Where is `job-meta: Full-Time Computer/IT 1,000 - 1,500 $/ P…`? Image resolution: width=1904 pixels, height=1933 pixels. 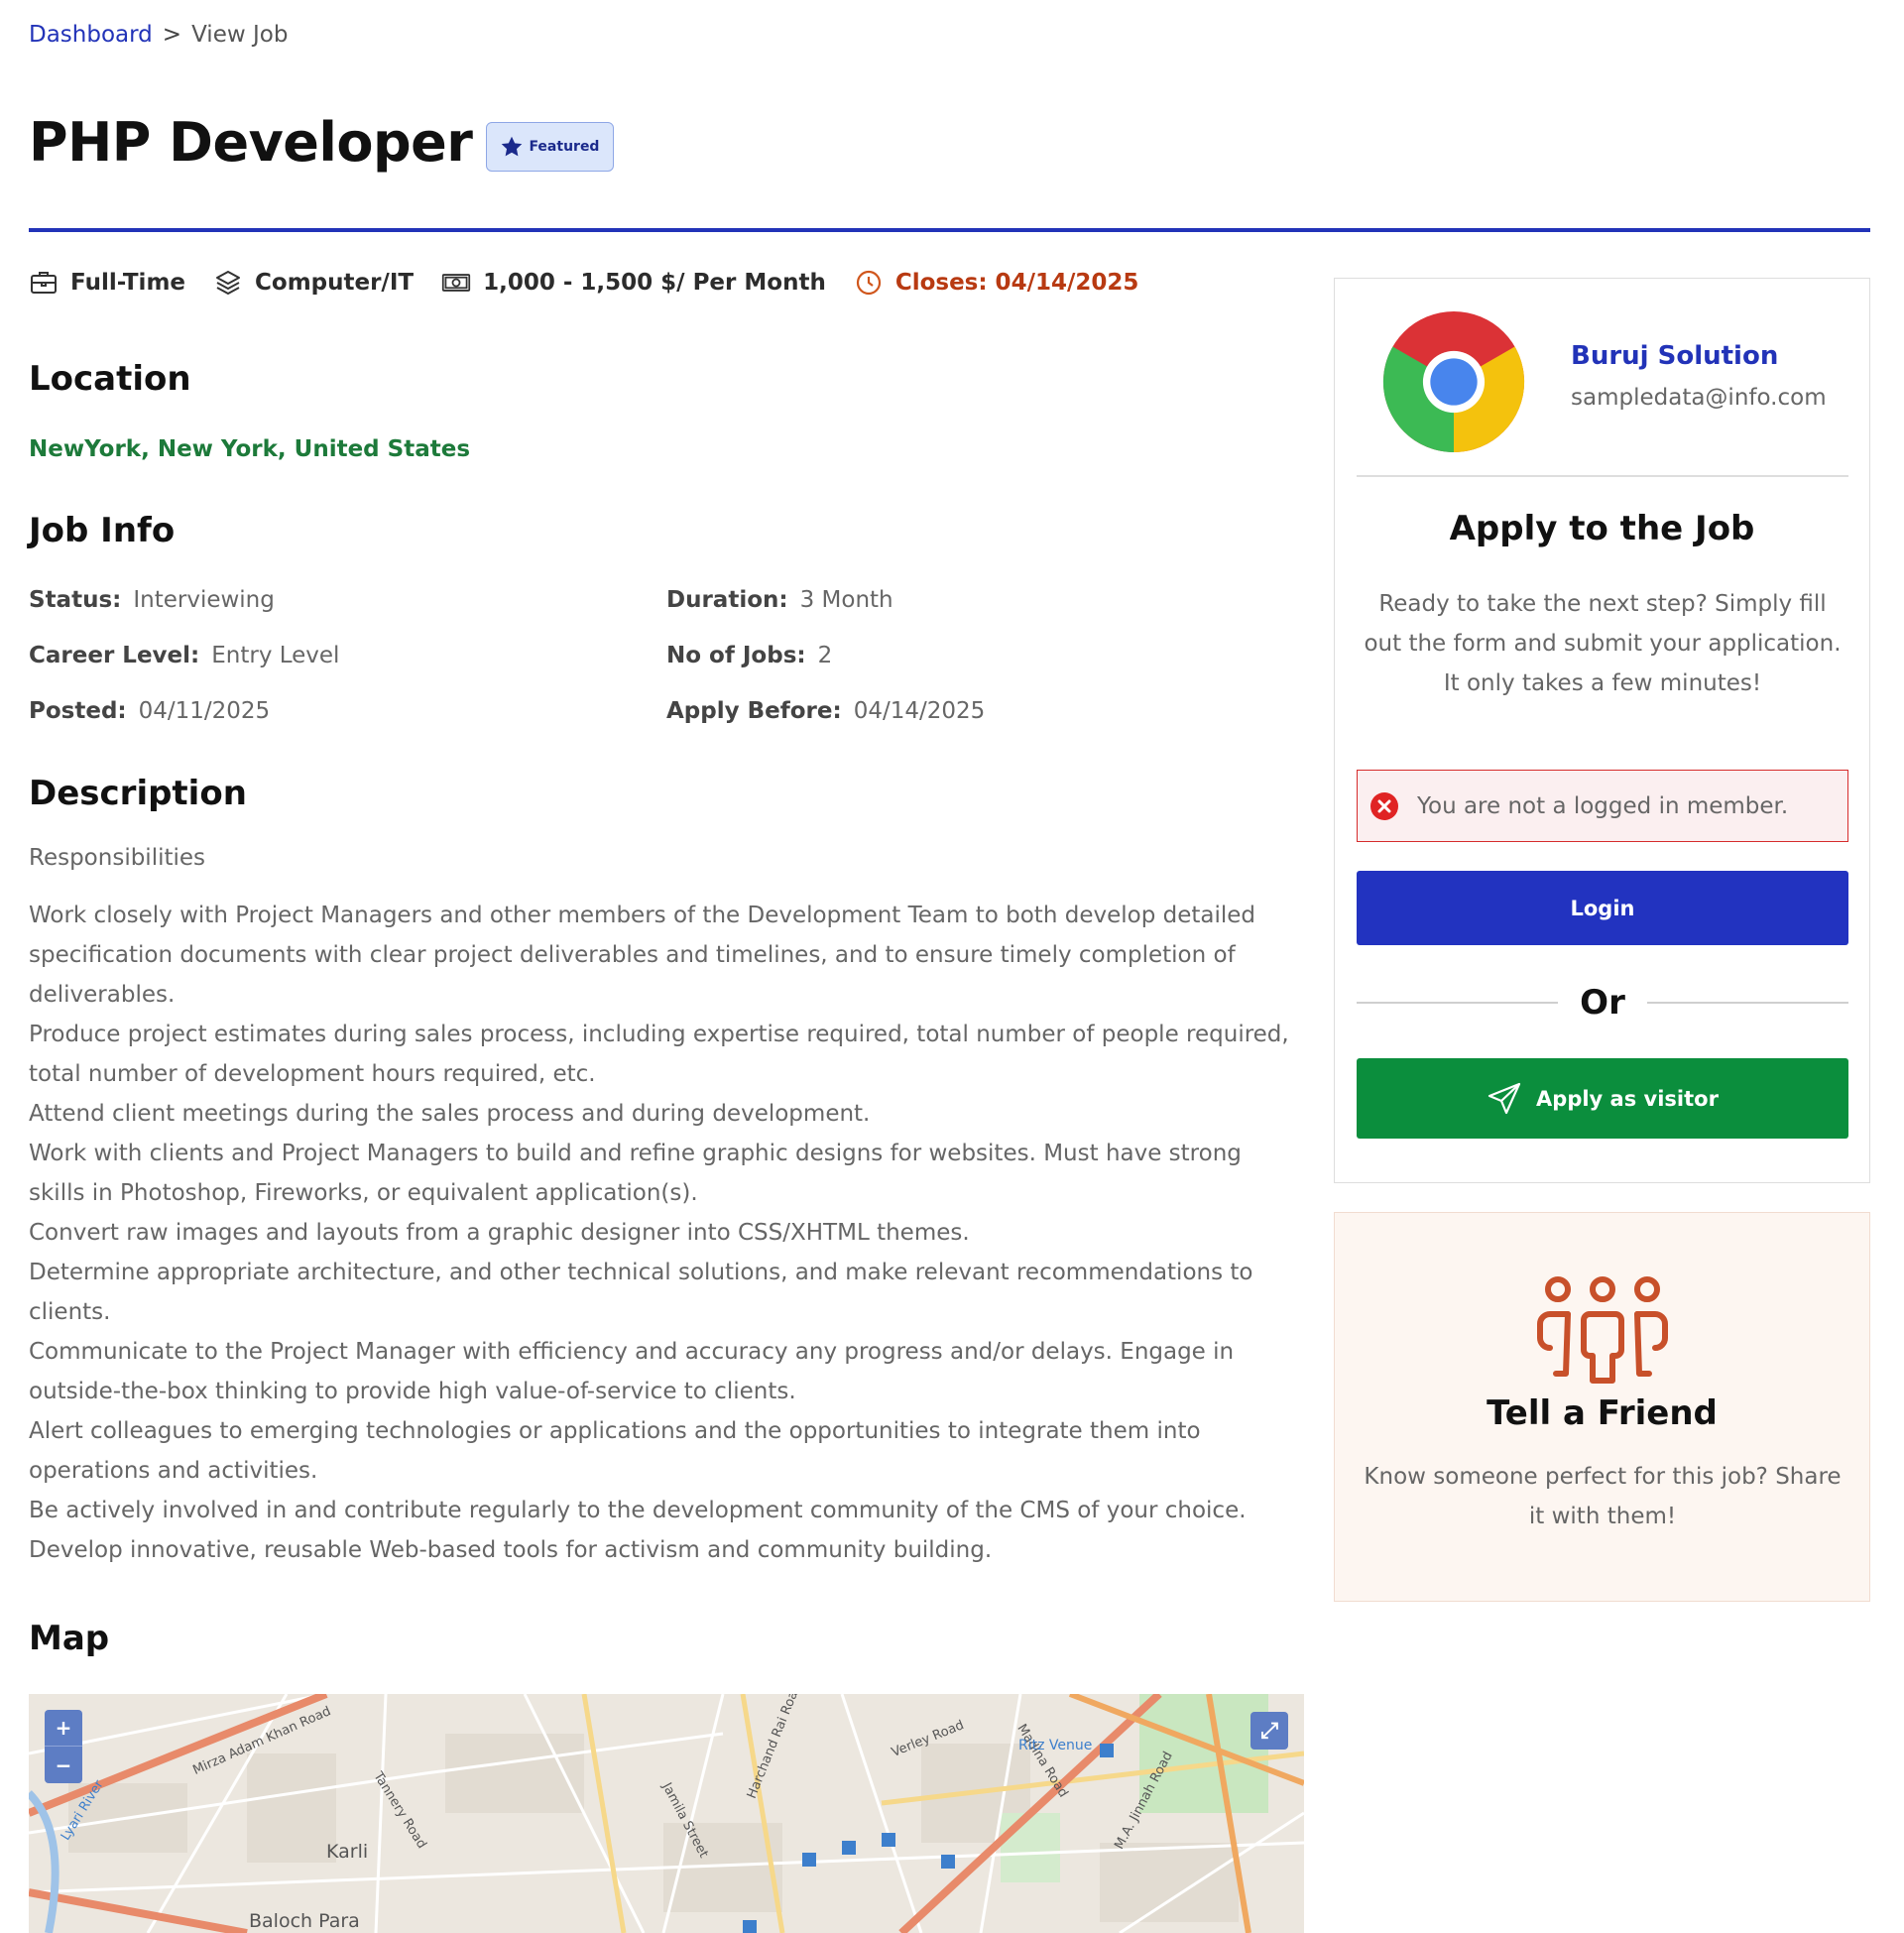 job-meta: Full-Time Computer/IT 1,000 - 1,500 $/ P… is located at coordinates (583, 283).